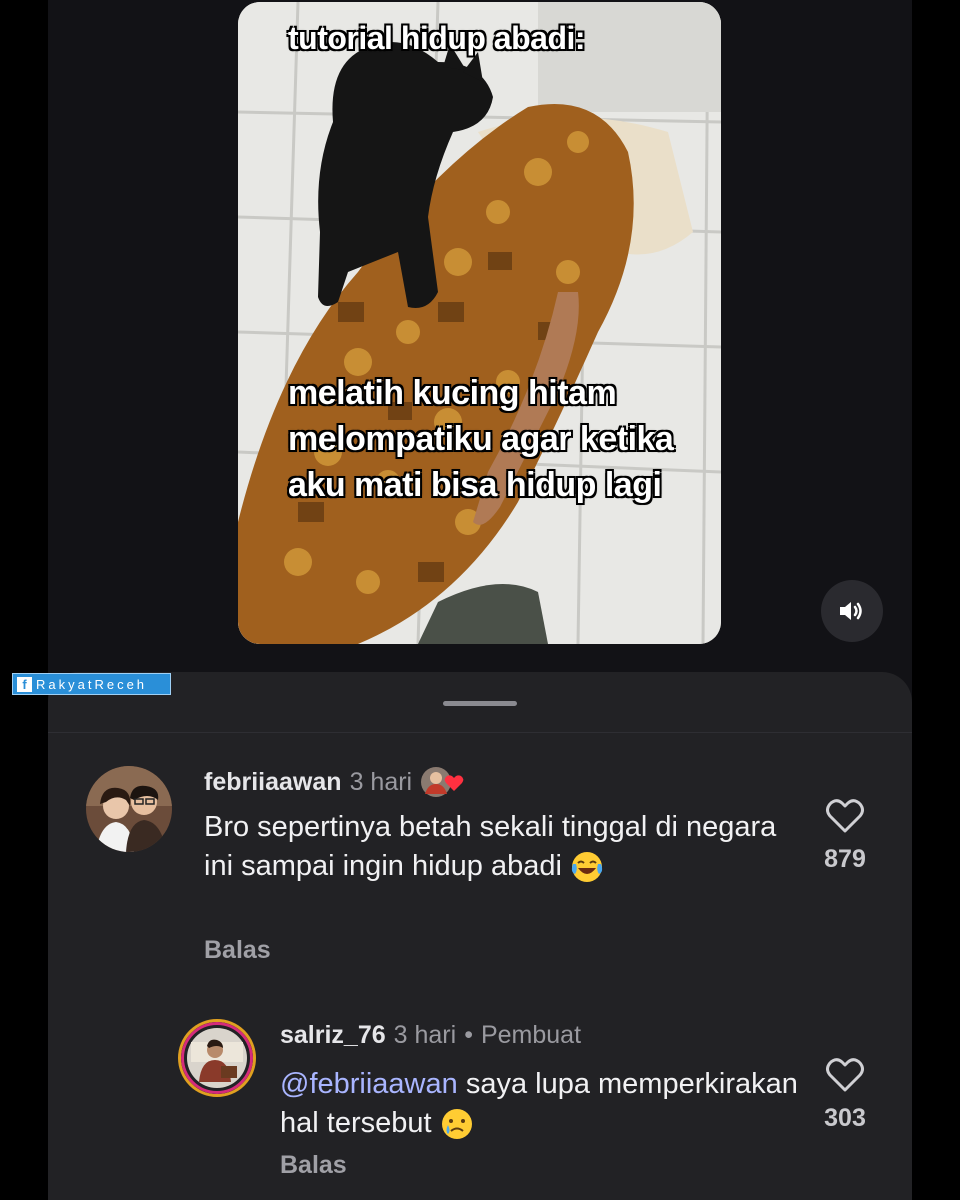  I want to click on watermark: f RakyatReceh, so click(91, 684).